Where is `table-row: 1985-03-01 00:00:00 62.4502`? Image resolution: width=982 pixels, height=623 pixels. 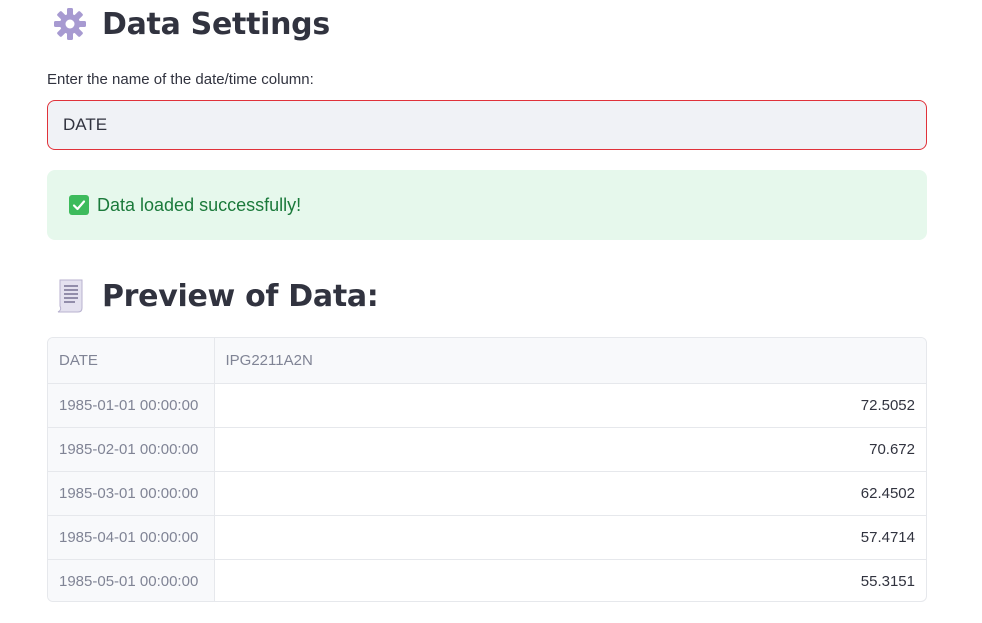
table-row: 1985-03-01 00:00:00 62.4502 is located at coordinates (487, 493).